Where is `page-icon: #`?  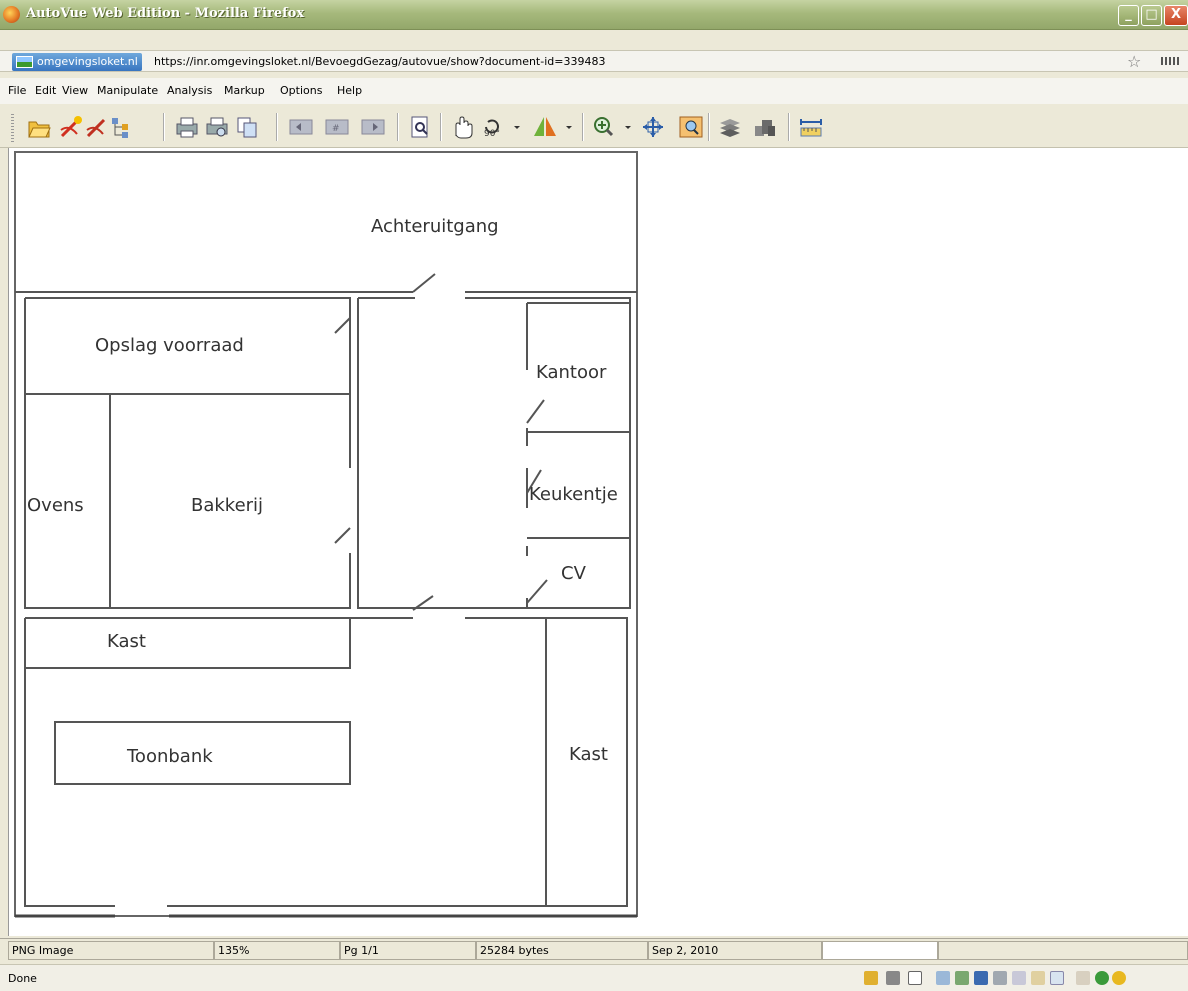 page-icon: # is located at coordinates (337, 127).